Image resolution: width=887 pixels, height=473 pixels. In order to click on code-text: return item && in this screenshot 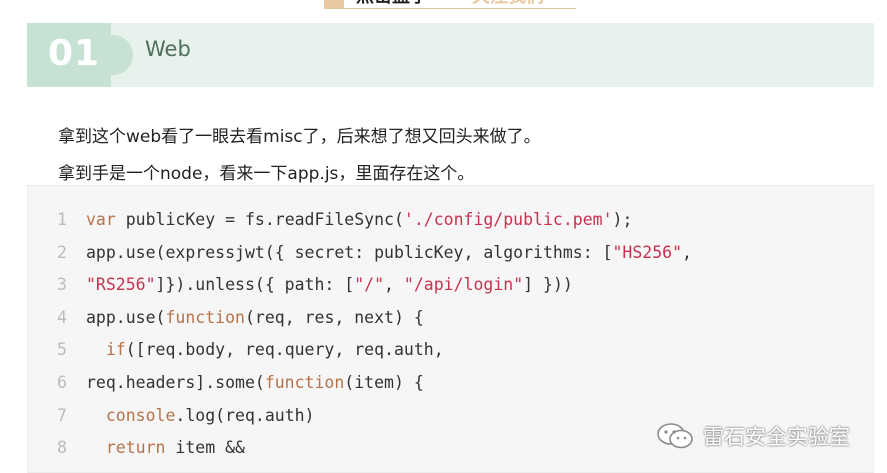, I will do `click(165, 448)`.